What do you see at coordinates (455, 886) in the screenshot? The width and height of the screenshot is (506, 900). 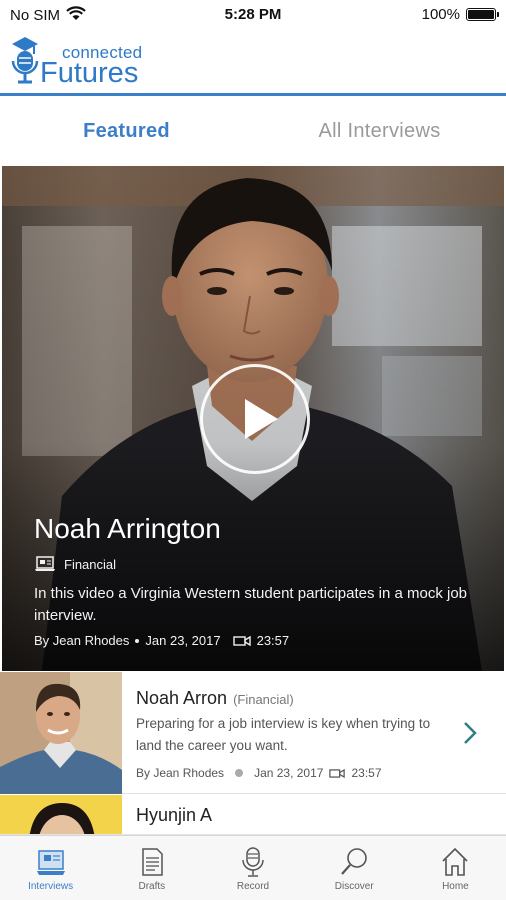 I see `nav-home-label: Home` at bounding box center [455, 886].